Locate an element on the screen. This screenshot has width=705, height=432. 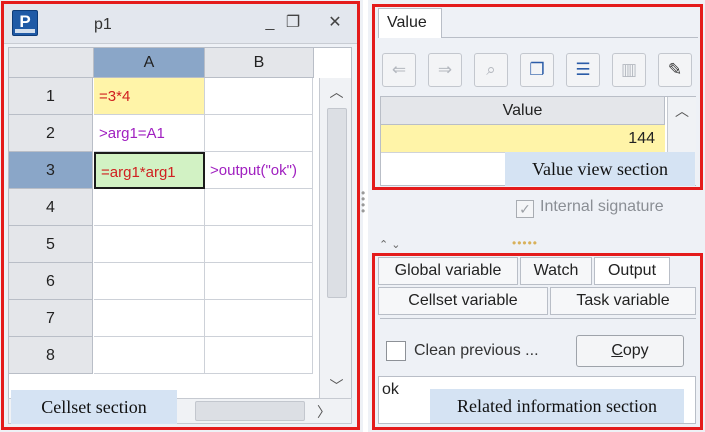
horizontal-splitter-handle: ••••• is located at coordinates (525, 243).